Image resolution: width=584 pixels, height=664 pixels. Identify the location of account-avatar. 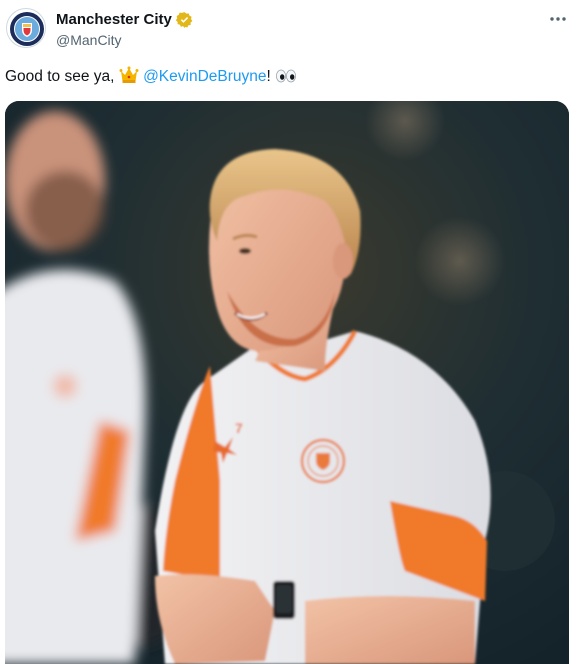
(26, 28).